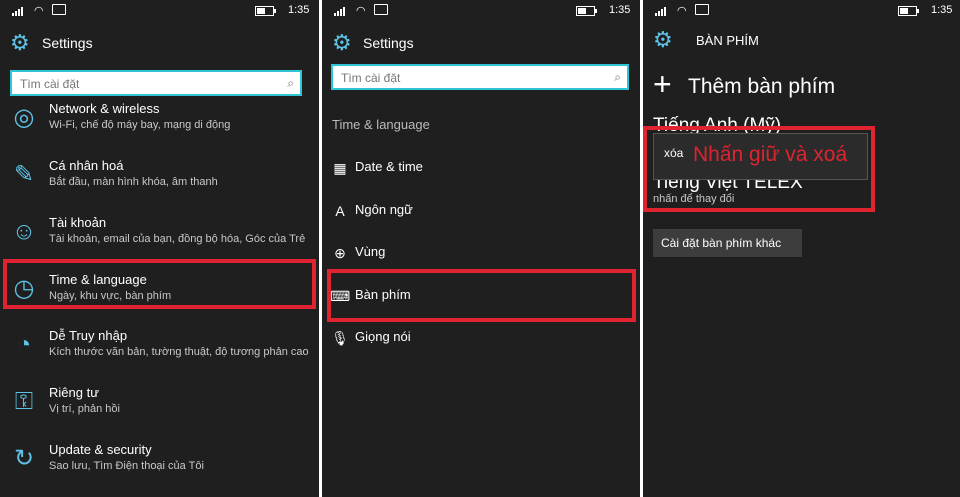 Image resolution: width=960 pixels, height=497 pixels. What do you see at coordinates (481, 339) in the screenshot?
I see `menu-item-speech: 🎙︎ Giọng nói` at bounding box center [481, 339].